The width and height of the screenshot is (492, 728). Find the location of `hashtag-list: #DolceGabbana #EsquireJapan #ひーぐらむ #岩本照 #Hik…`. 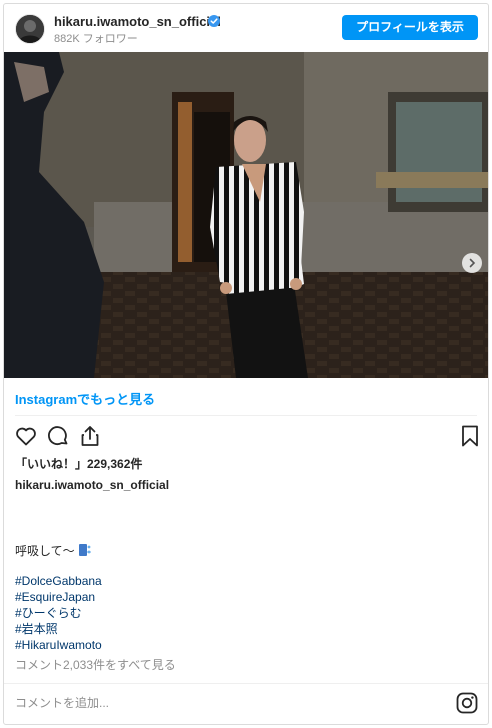

hashtag-list: #DolceGabbana #EsquireJapan #ひーぐらむ #岩本照 #Hik… is located at coordinates (58, 613).